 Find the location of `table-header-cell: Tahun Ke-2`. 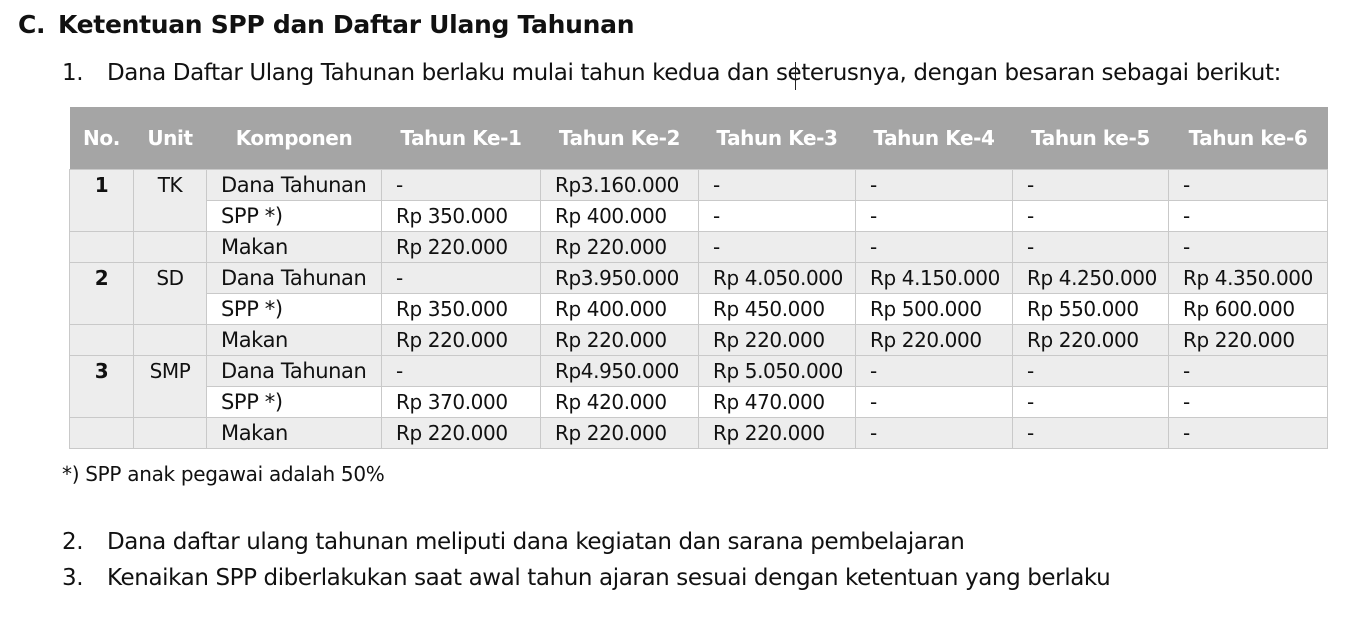

table-header-cell: Tahun Ke-2 is located at coordinates (619, 138).